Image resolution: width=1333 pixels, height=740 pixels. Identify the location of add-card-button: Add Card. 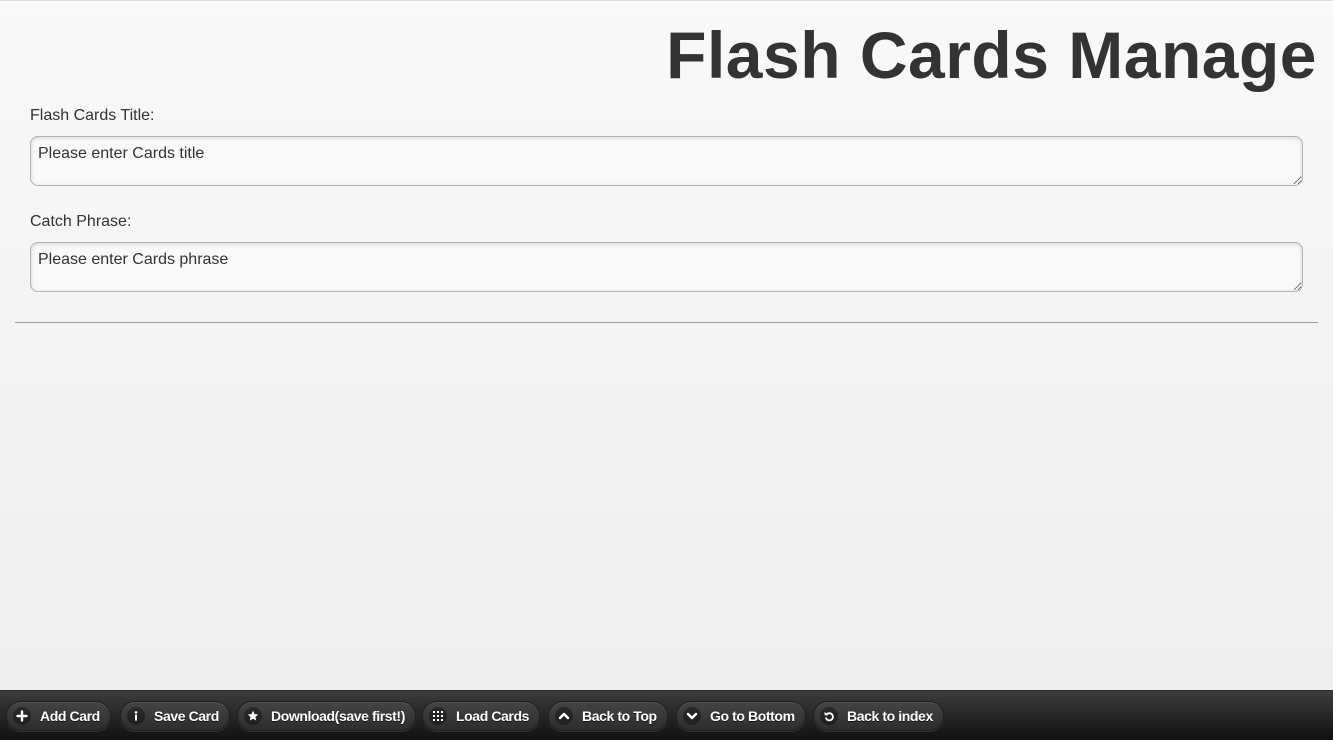
(58, 716).